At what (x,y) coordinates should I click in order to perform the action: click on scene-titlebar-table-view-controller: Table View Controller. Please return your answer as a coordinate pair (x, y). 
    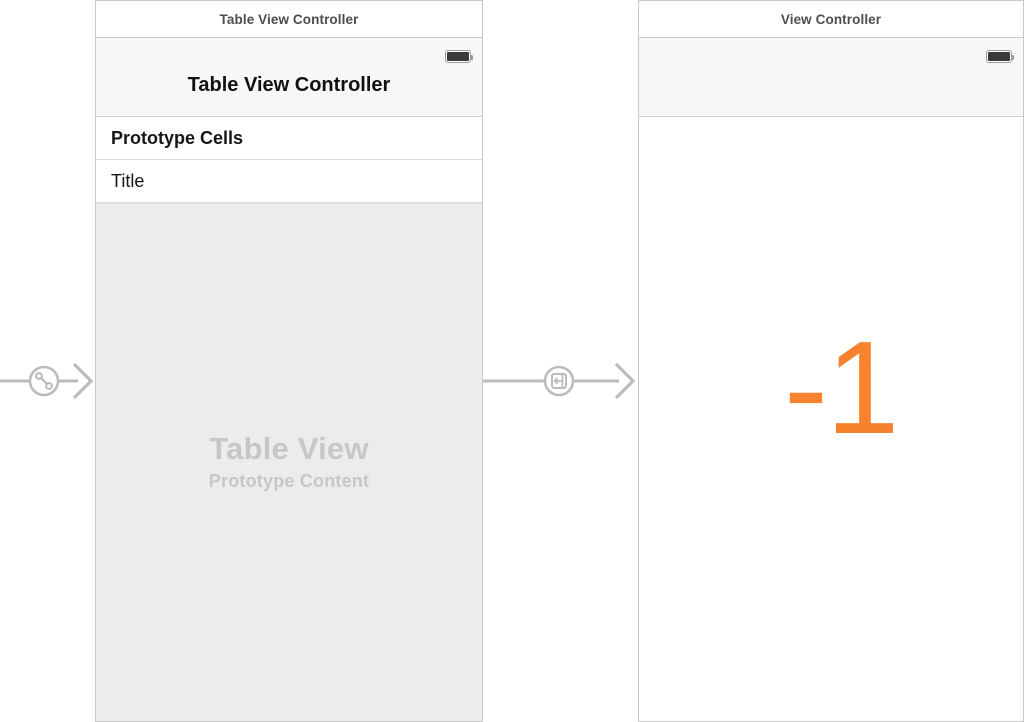
    Looking at the image, I should click on (289, 19).